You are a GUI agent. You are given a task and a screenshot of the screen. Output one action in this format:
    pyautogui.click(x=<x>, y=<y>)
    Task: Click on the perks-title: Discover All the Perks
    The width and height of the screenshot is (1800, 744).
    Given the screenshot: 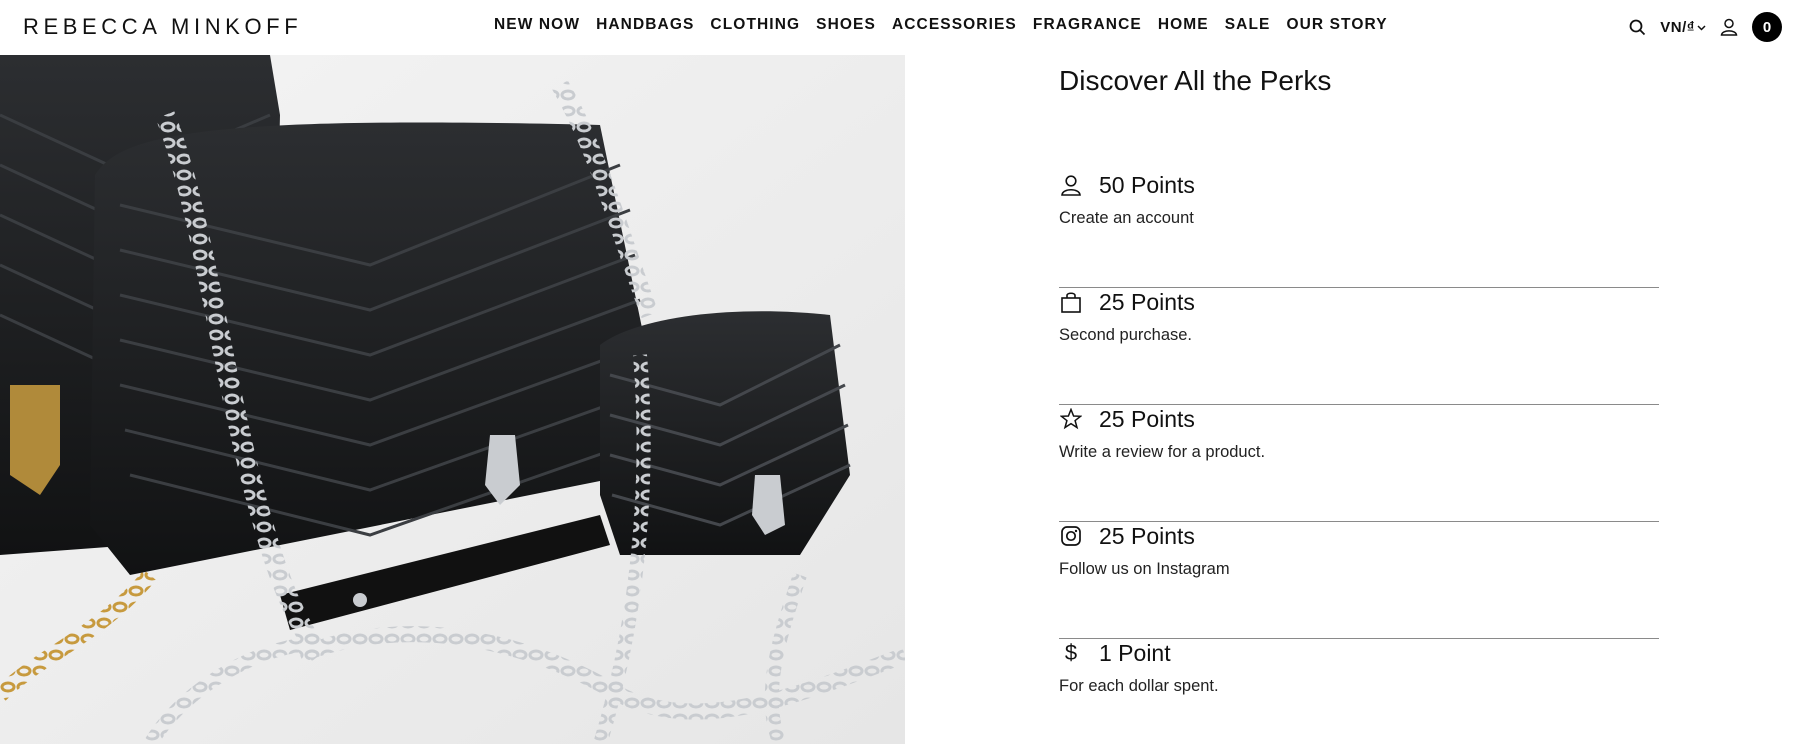 What is the action you would take?
    pyautogui.click(x=1195, y=80)
    